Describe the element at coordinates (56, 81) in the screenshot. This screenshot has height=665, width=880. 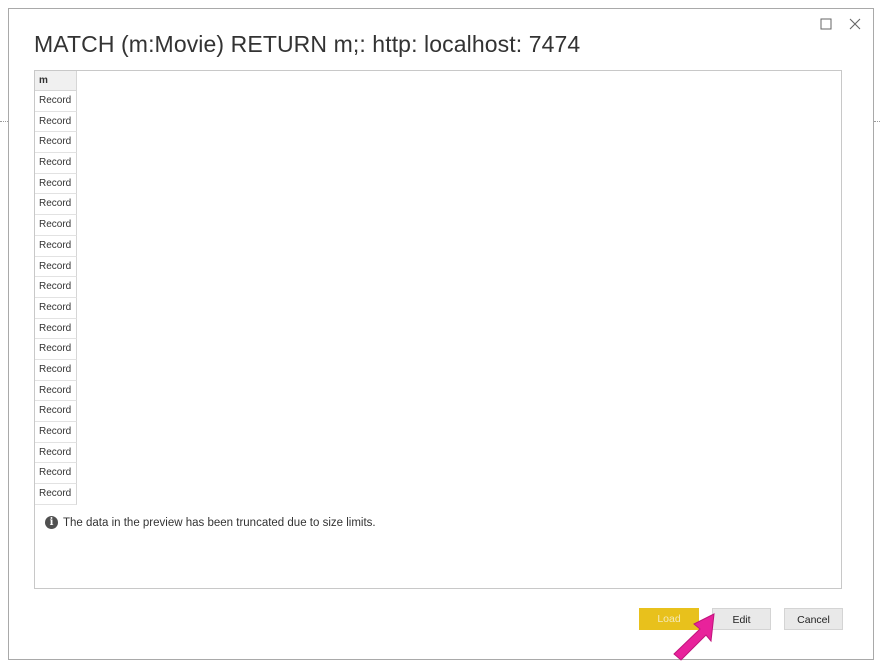
I see `column-header-m: m` at that location.